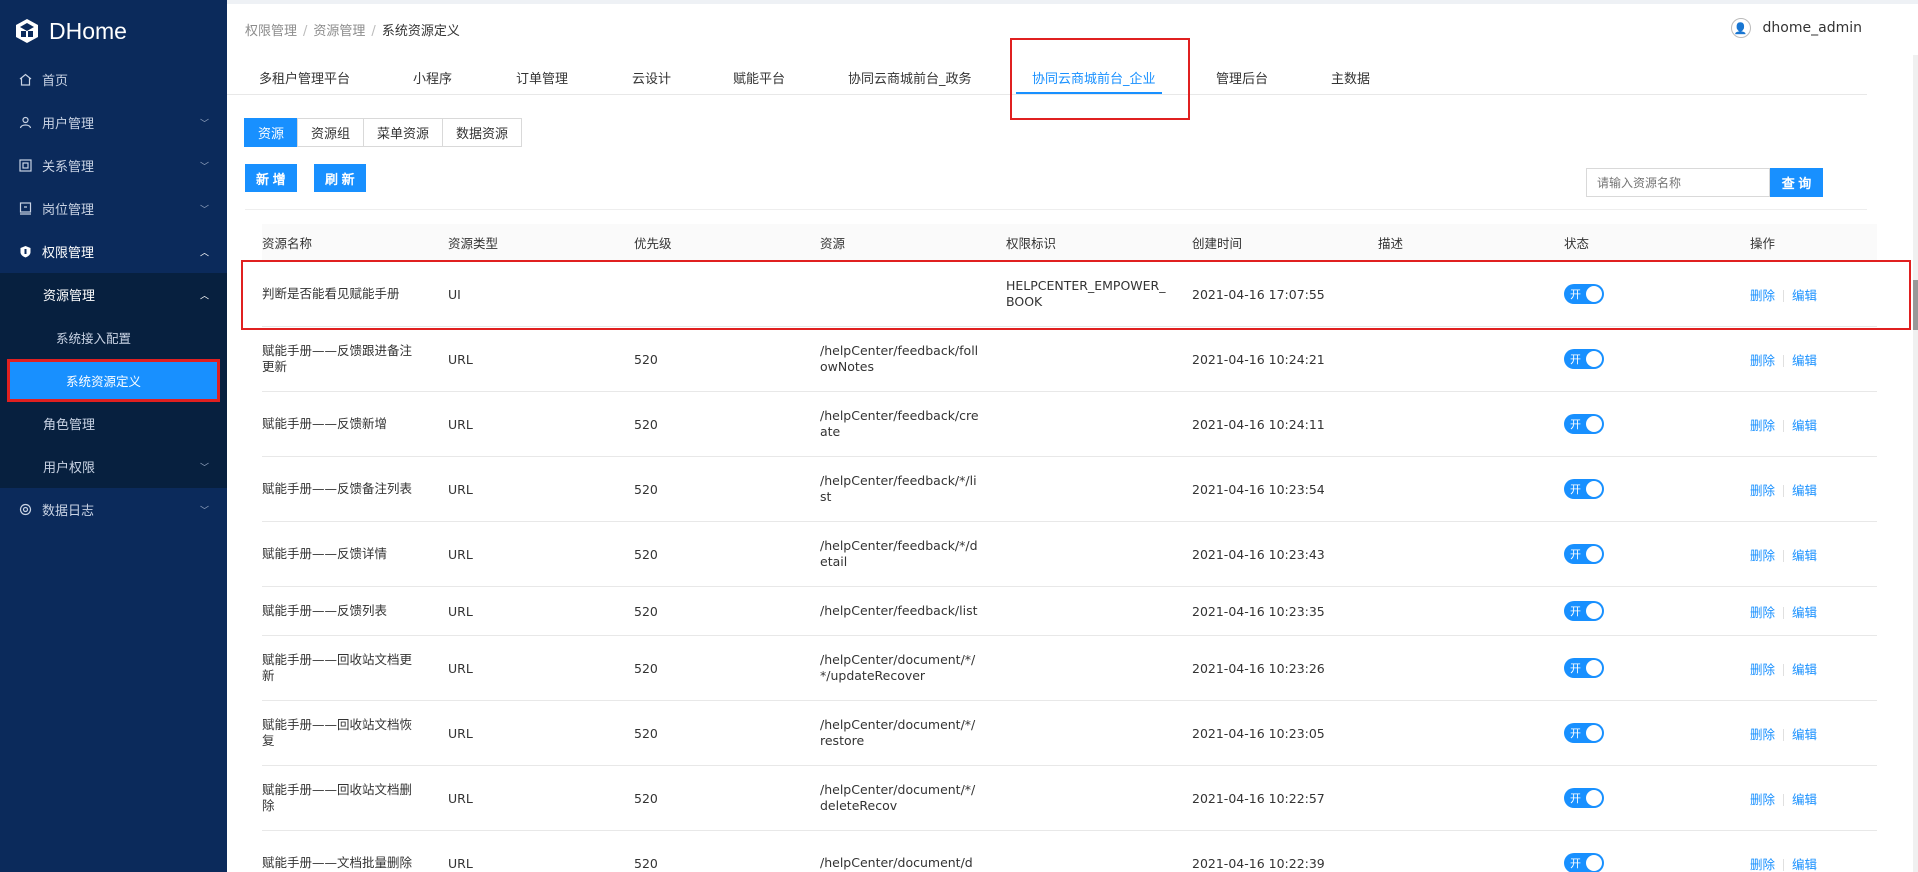 This screenshot has width=1918, height=872. What do you see at coordinates (420, 31) in the screenshot?
I see `breadcrumb-current: 系统资源定义` at bounding box center [420, 31].